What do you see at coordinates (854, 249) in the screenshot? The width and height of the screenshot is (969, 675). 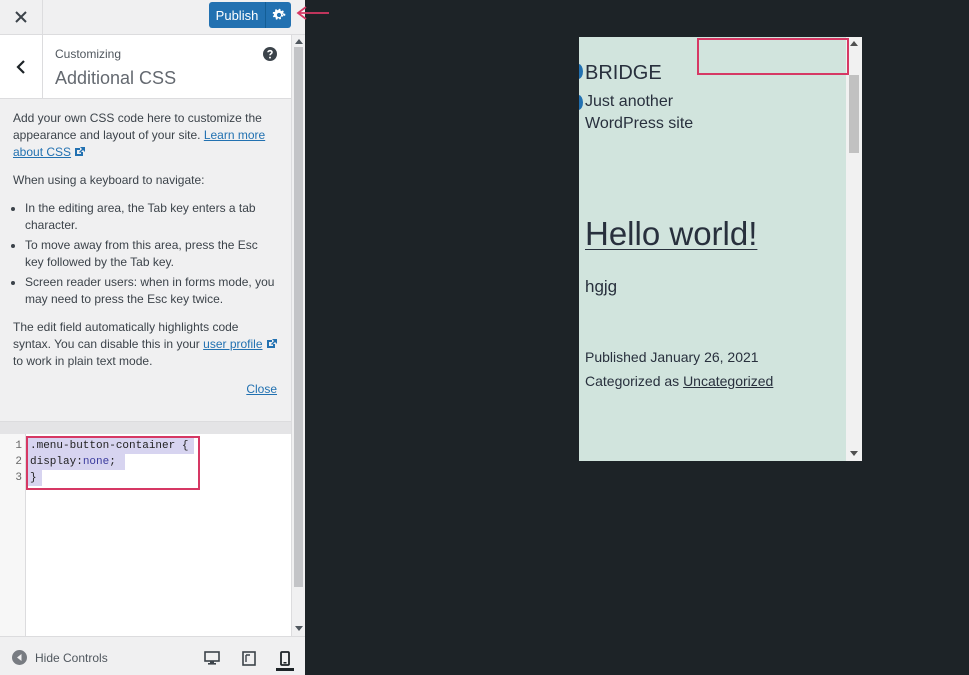 I see `preview-scrollbar` at bounding box center [854, 249].